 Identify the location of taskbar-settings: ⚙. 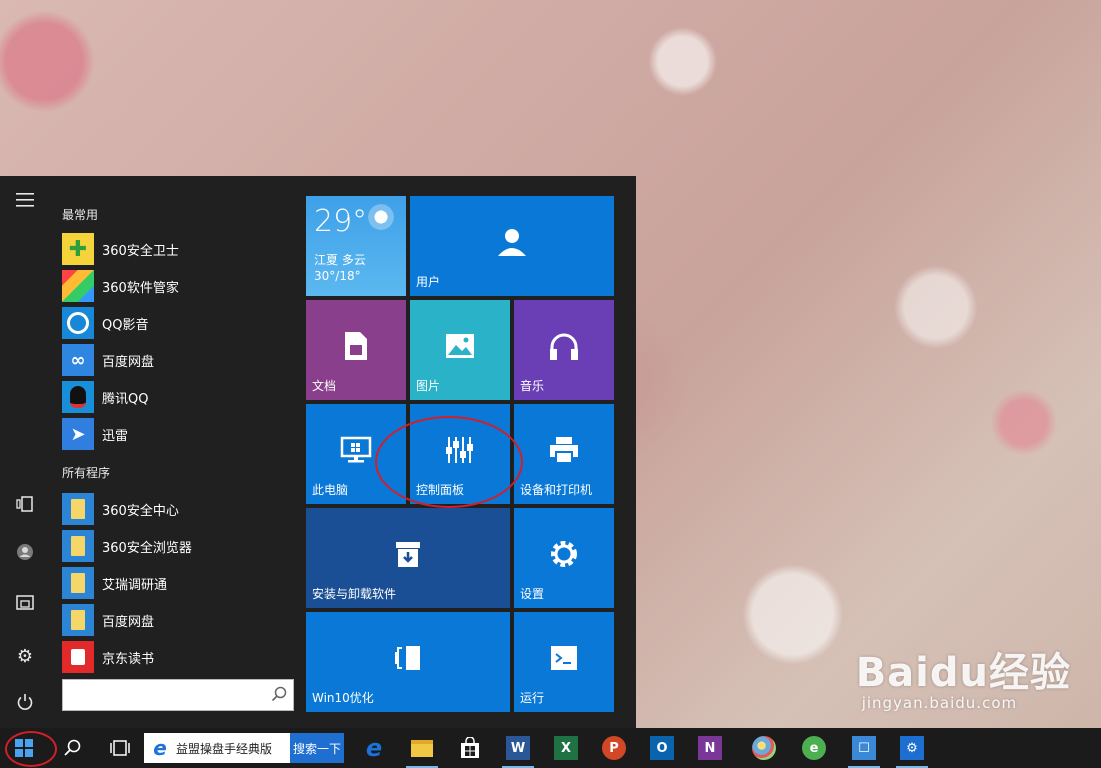
(912, 748).